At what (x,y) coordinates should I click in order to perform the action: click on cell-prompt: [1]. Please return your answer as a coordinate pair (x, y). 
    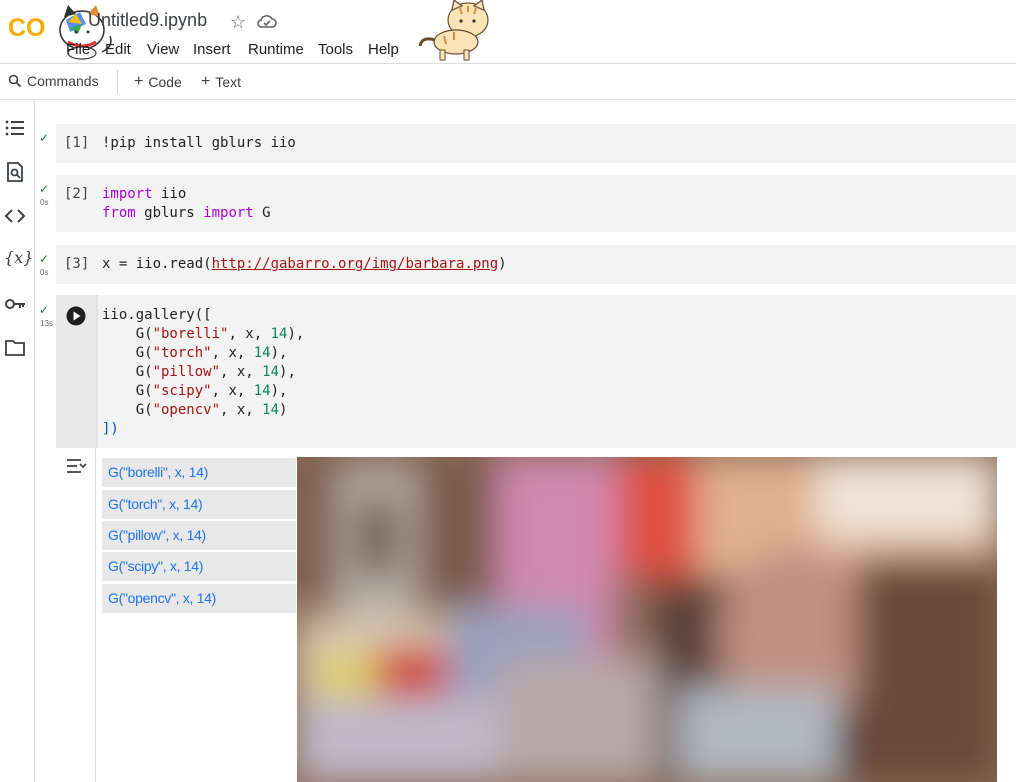
    Looking at the image, I should click on (77, 143).